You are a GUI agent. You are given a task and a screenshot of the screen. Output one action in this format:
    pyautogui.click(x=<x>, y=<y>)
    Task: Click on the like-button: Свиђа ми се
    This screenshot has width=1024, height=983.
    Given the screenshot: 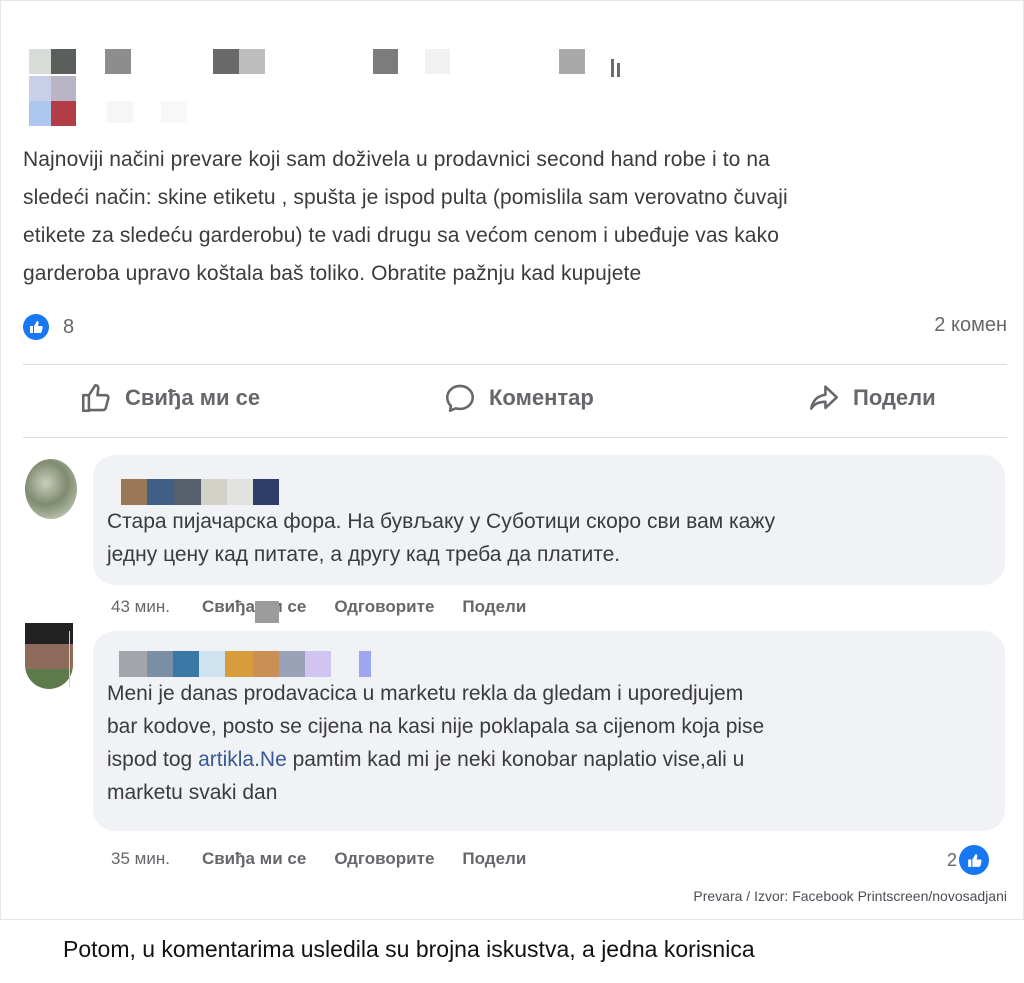 What is the action you would take?
    pyautogui.click(x=169, y=398)
    